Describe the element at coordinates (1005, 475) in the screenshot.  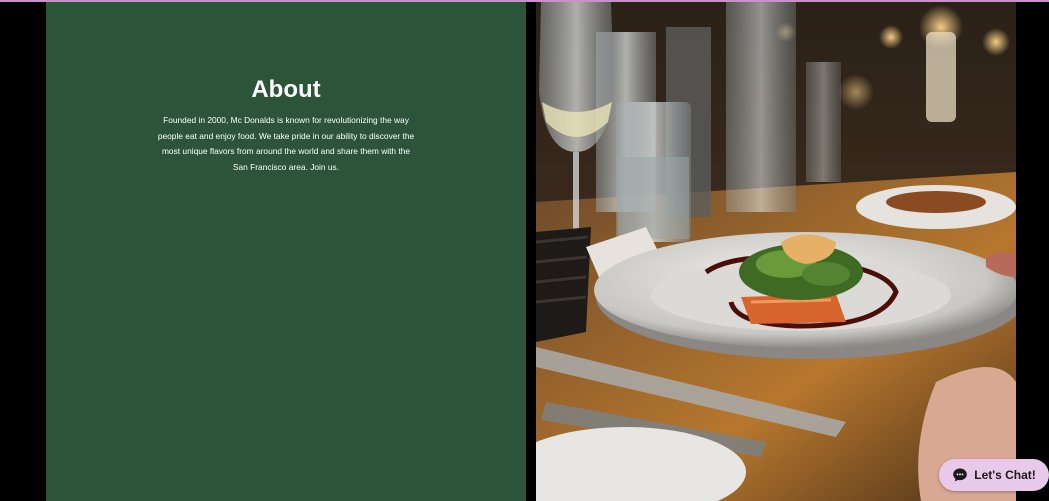
I see `lets-chat-label: Let's Chat!` at that location.